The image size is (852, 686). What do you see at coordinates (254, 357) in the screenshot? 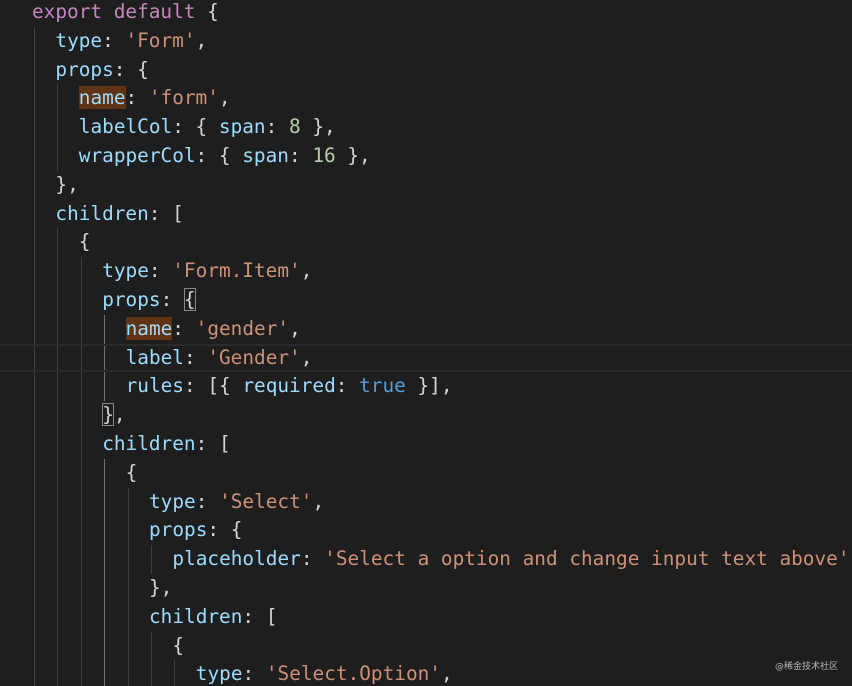
I see `code-token: 'Gender'` at bounding box center [254, 357].